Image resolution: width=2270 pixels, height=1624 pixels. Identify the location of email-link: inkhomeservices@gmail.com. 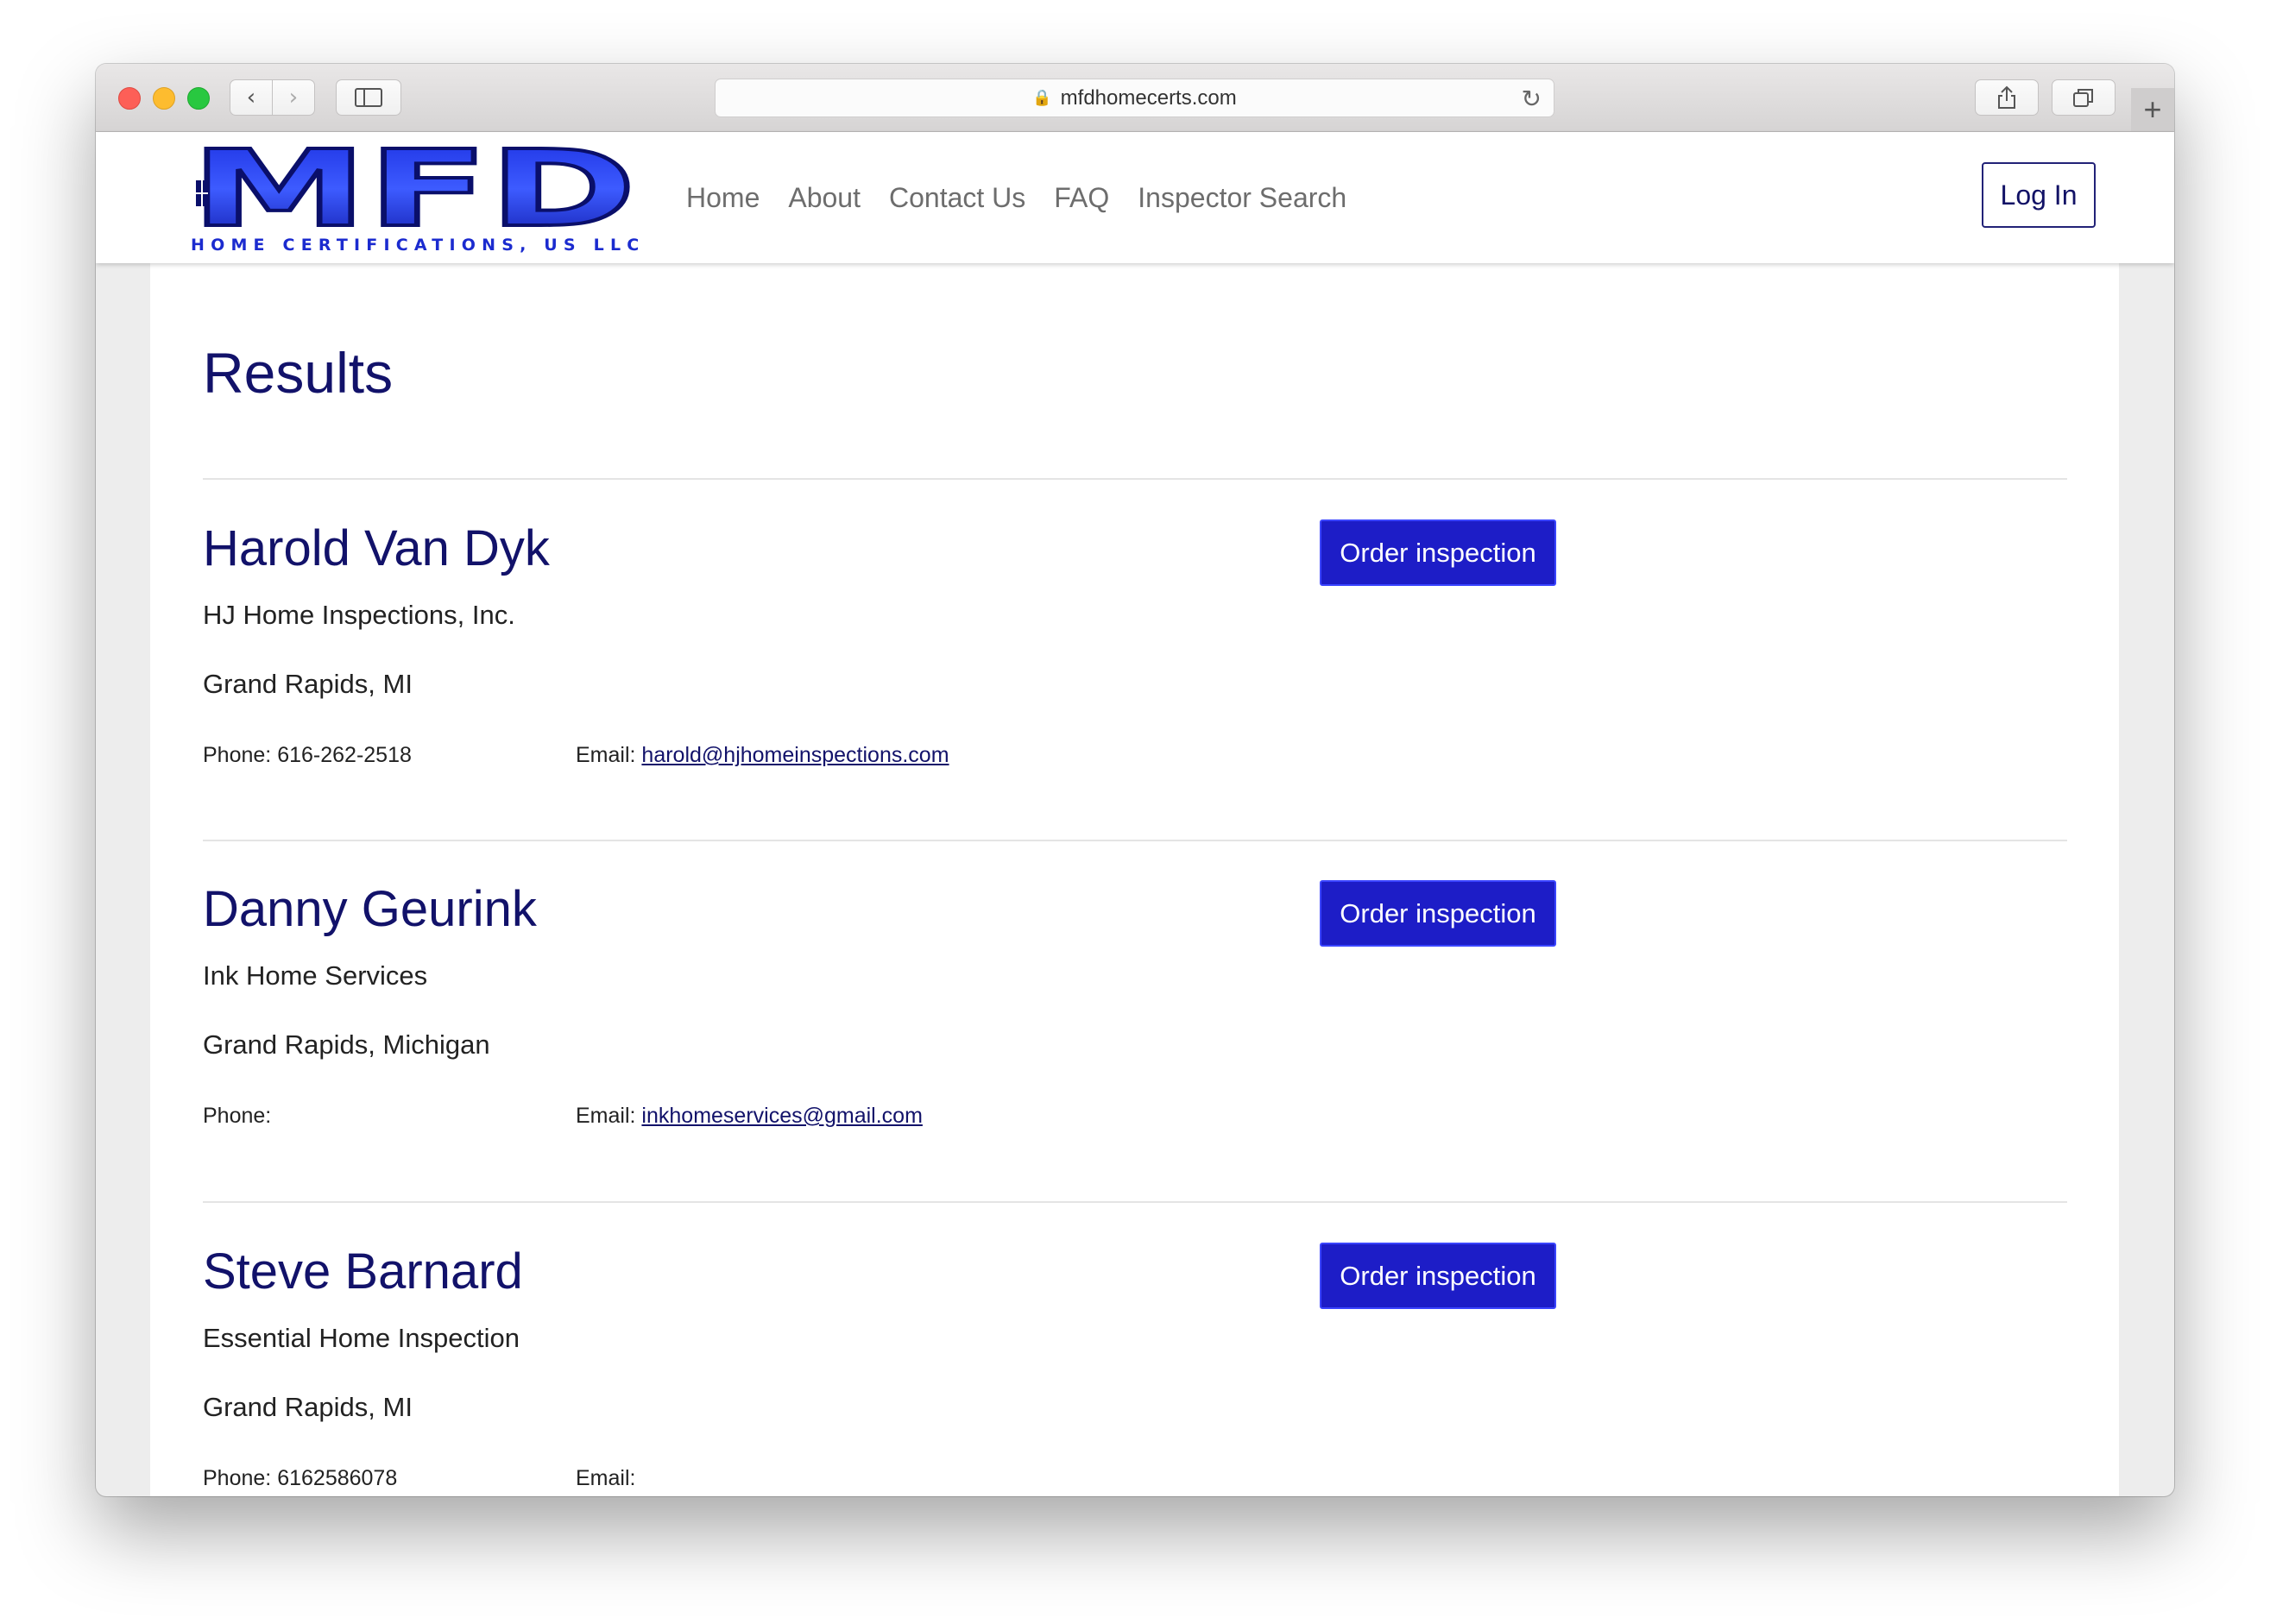
(781, 1116).